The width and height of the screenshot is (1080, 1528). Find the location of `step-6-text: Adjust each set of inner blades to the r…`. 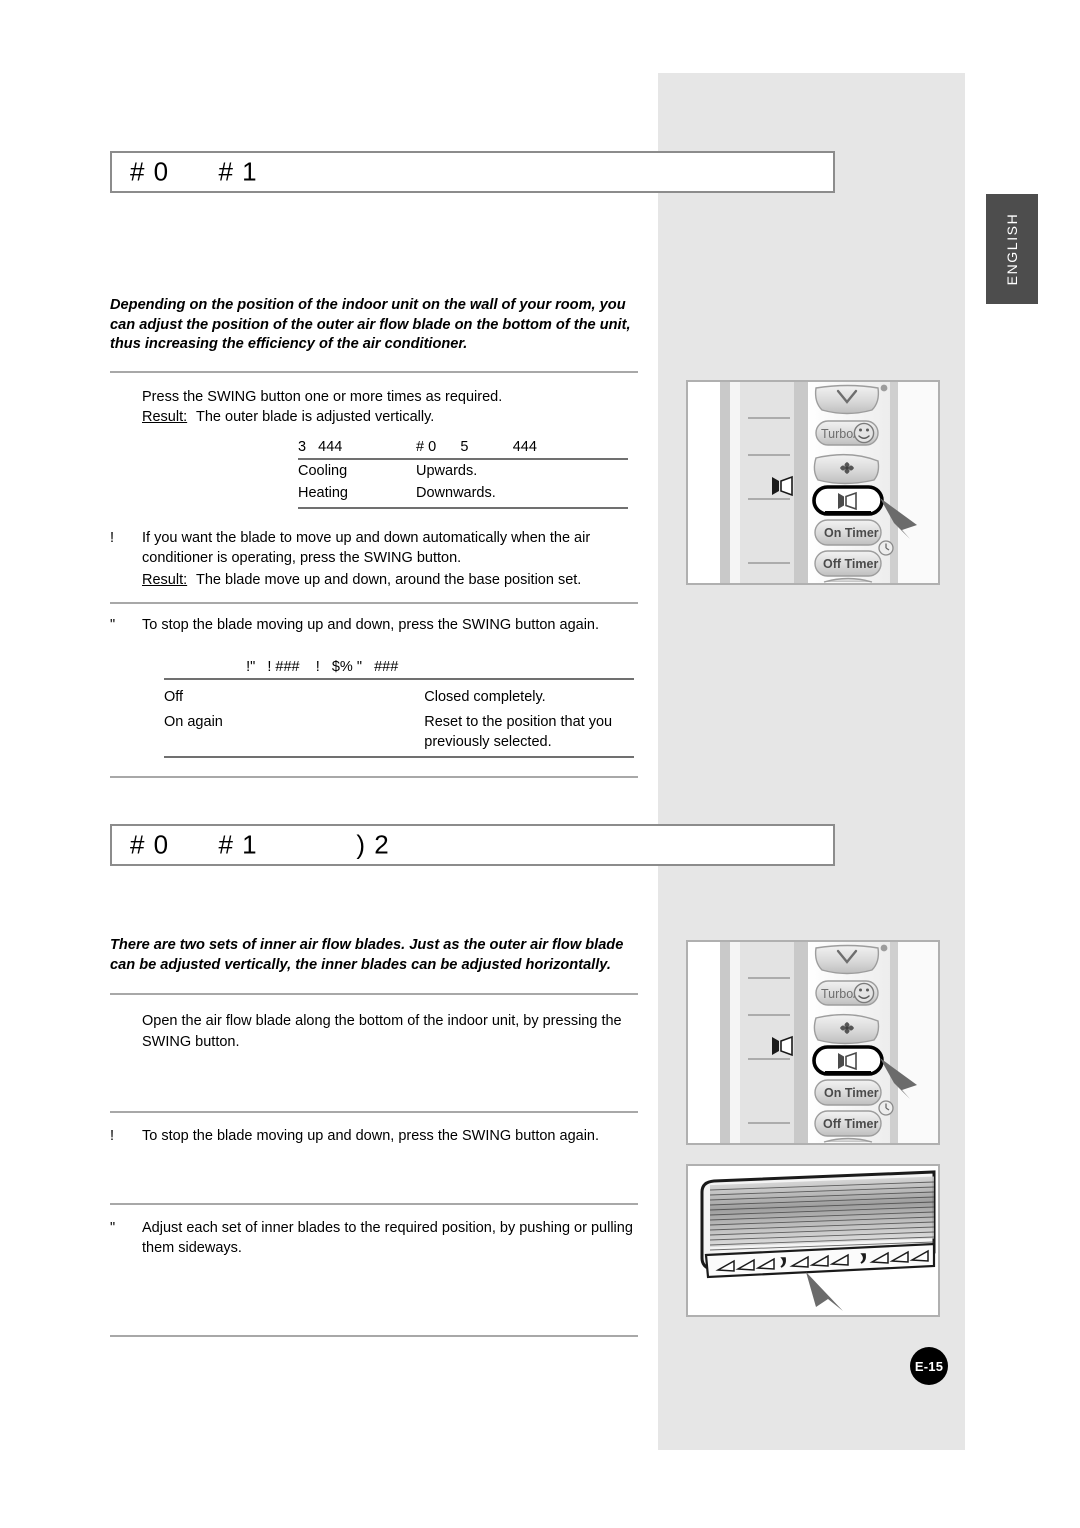

step-6-text: Adjust each set of inner blades to the r… is located at coordinates (387, 1238).